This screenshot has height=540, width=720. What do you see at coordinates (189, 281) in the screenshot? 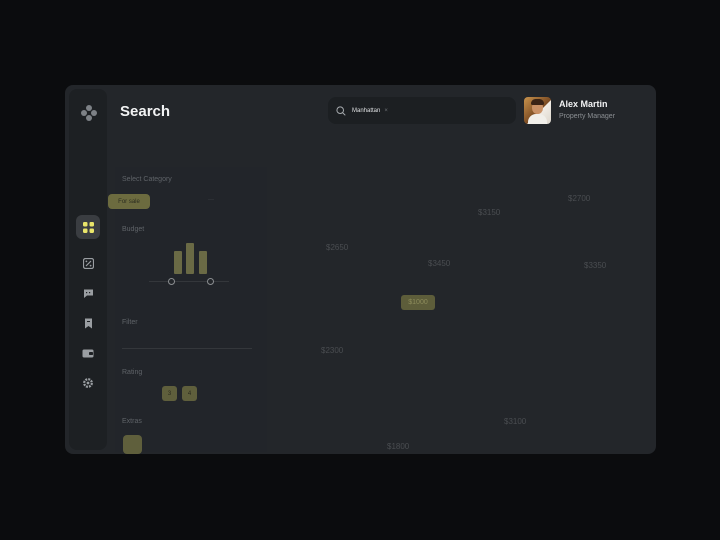
I see `budget-range-track` at bounding box center [189, 281].